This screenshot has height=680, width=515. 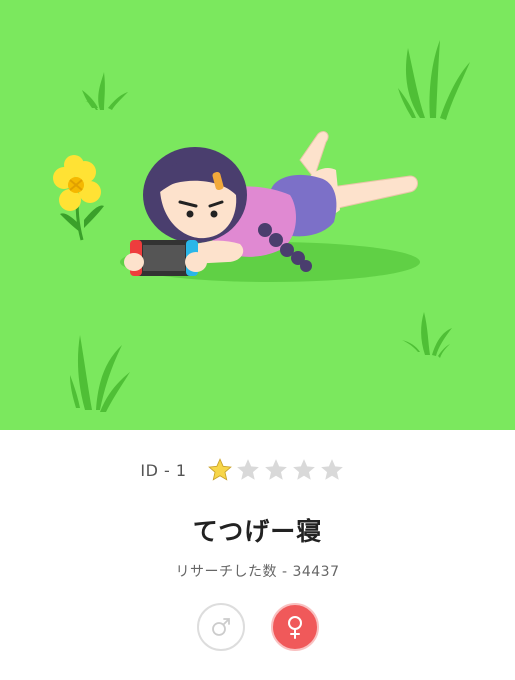 What do you see at coordinates (257, 531) in the screenshot?
I see `record-title: てつげー寝` at bounding box center [257, 531].